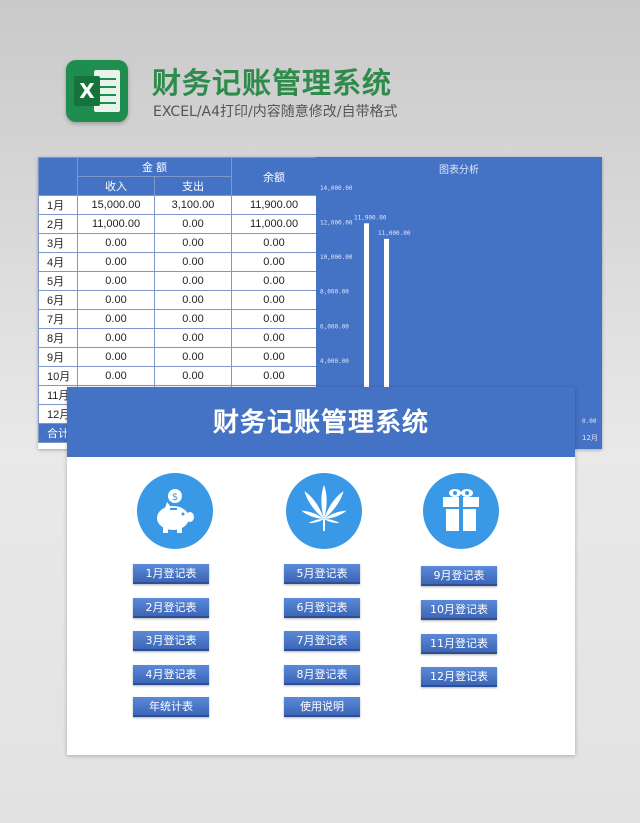 The height and width of the screenshot is (823, 640). Describe the element at coordinates (461, 511) in the screenshot. I see `gift-icon` at that location.